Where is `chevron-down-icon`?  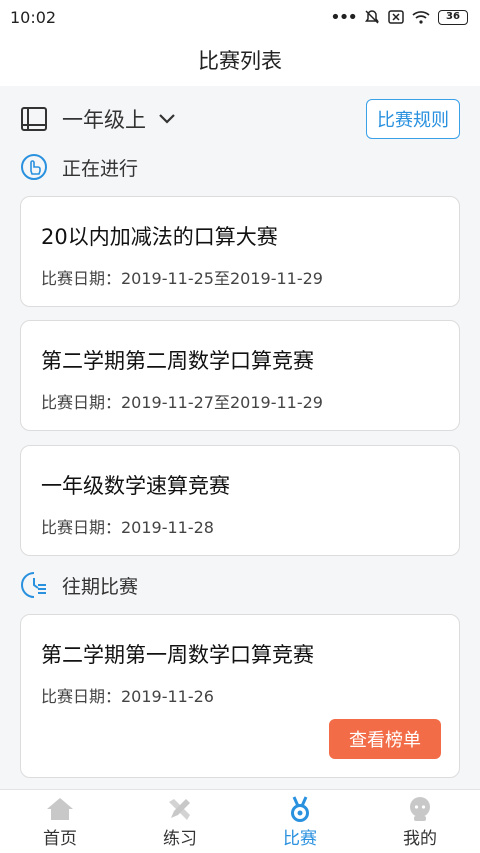 chevron-down-icon is located at coordinates (167, 119).